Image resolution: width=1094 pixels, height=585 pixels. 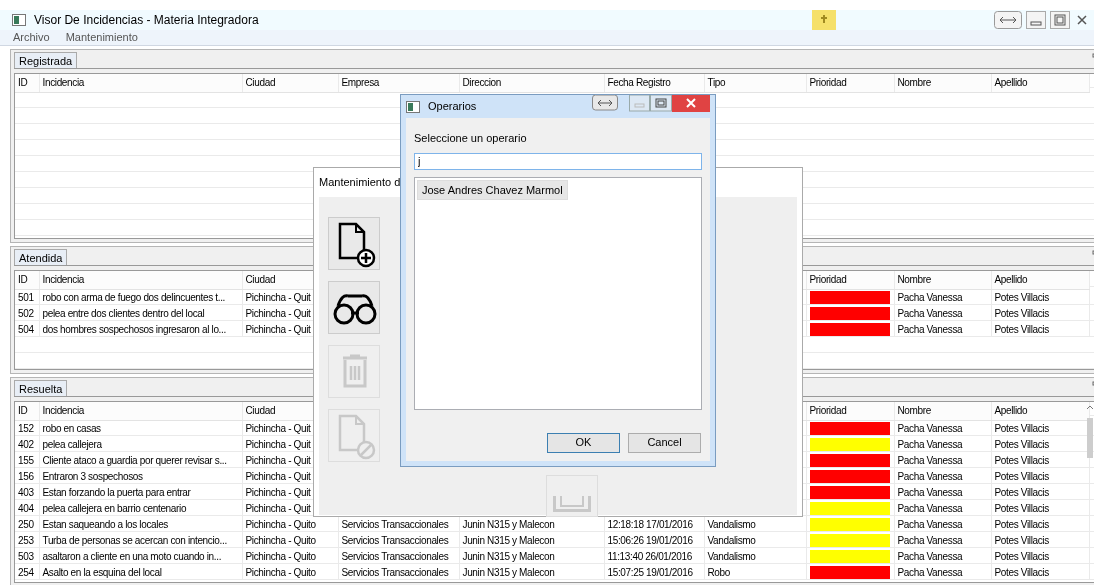 I want to click on table-cell: 11:13:40 26/01/2016, so click(x=654, y=556).